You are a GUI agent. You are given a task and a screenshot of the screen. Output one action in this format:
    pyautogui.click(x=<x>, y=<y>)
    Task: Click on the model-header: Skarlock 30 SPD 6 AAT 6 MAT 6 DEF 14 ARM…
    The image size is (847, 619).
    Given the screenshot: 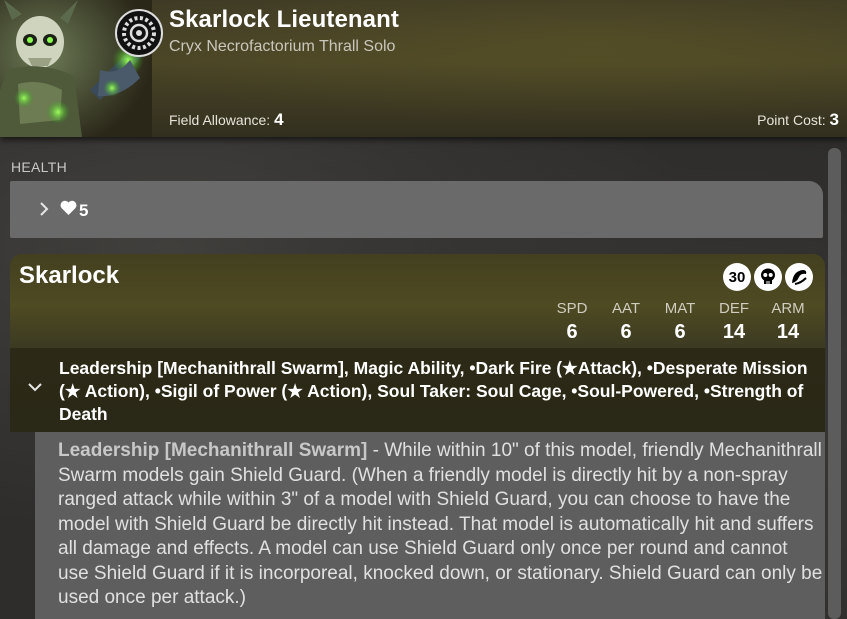 What is the action you would take?
    pyautogui.click(x=417, y=301)
    